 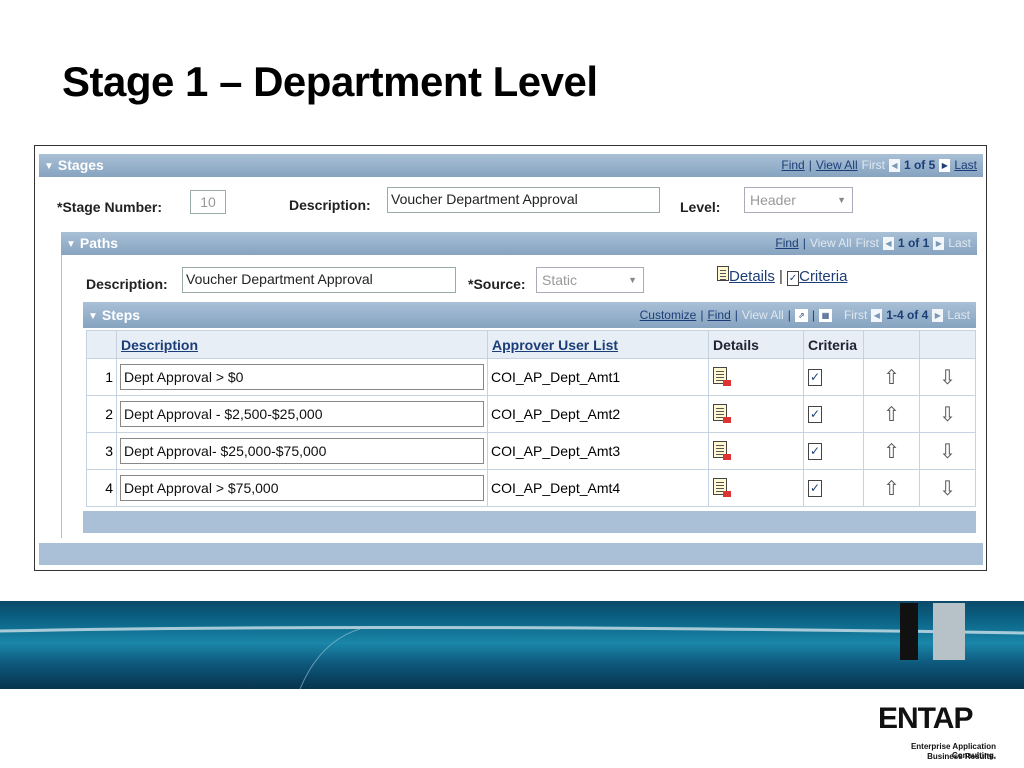 I want to click on description-header-link: Description, so click(x=159, y=345).